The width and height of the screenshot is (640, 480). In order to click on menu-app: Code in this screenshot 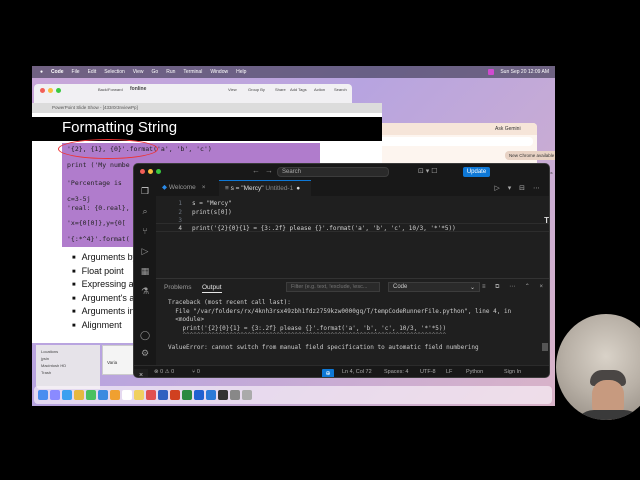, I will do `click(57, 72)`.